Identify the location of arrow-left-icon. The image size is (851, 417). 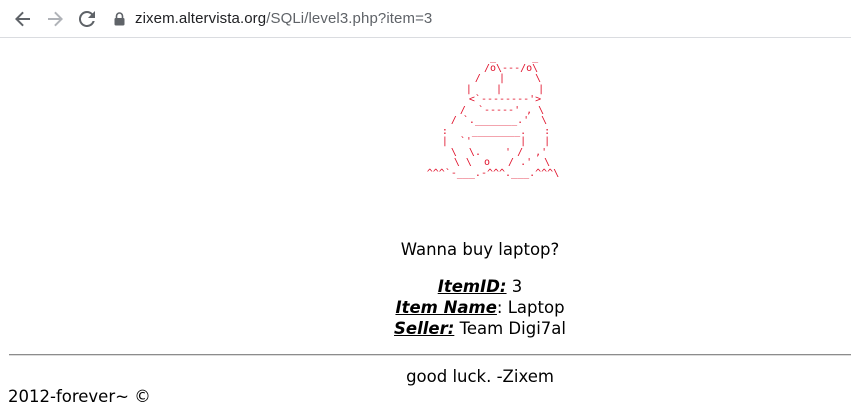
(22, 18).